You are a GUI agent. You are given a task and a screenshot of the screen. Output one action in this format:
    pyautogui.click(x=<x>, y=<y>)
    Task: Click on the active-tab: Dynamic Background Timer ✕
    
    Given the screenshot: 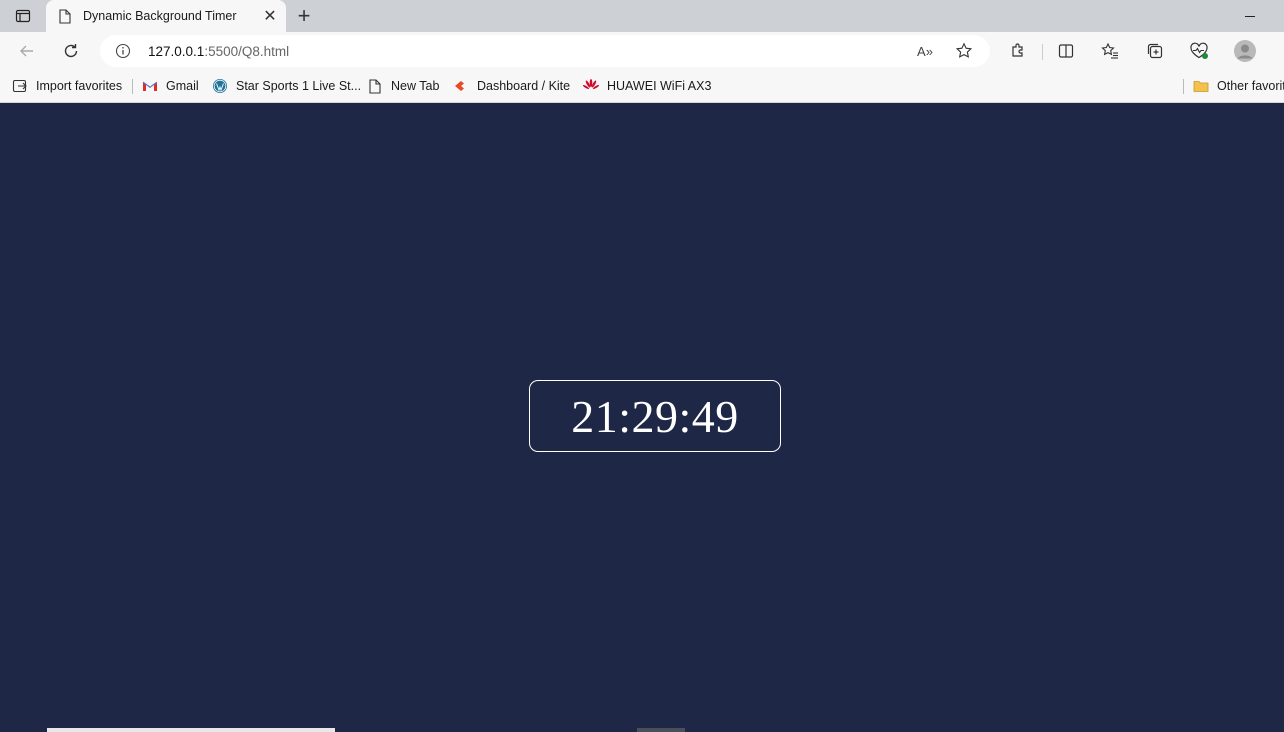 What is the action you would take?
    pyautogui.click(x=166, y=16)
    